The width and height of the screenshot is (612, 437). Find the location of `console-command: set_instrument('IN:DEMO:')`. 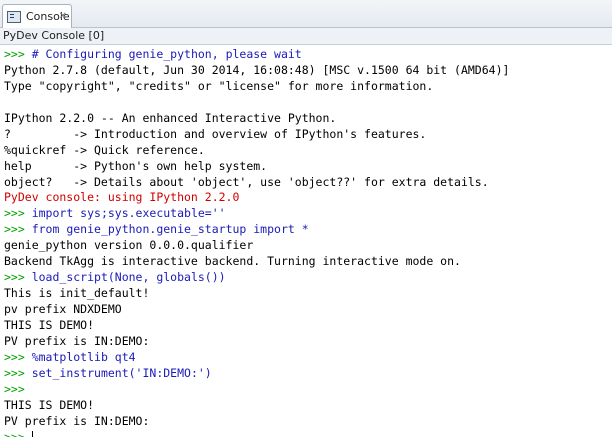

console-command: set_instrument('IN:DEMO:') is located at coordinates (121, 372).